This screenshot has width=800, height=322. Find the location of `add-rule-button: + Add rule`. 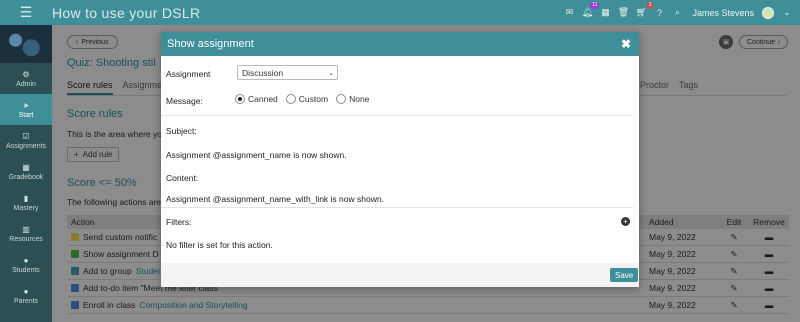

add-rule-button: + Add rule is located at coordinates (93, 154).